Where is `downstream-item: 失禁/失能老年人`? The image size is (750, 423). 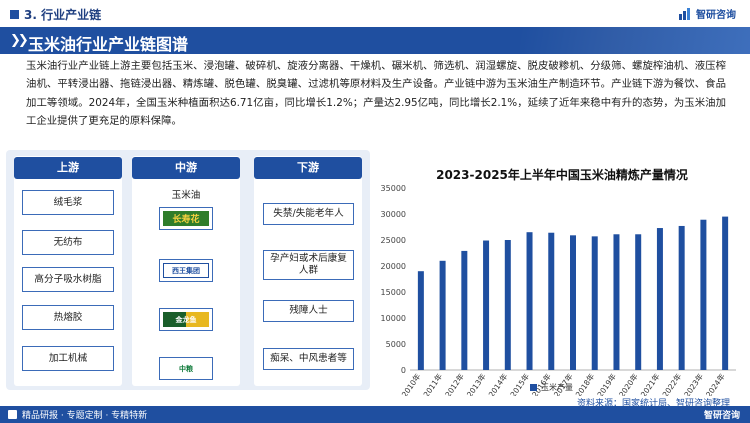 downstream-item: 失禁/失能老年人 is located at coordinates (308, 214).